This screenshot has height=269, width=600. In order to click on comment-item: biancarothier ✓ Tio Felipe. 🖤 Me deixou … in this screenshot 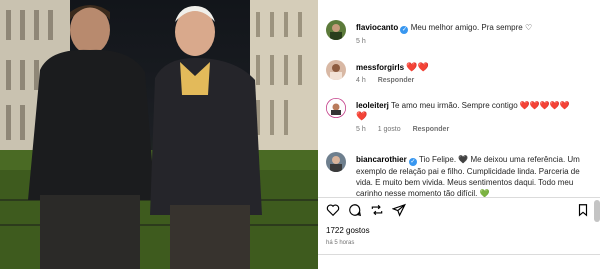, I will do `click(461, 175)`.